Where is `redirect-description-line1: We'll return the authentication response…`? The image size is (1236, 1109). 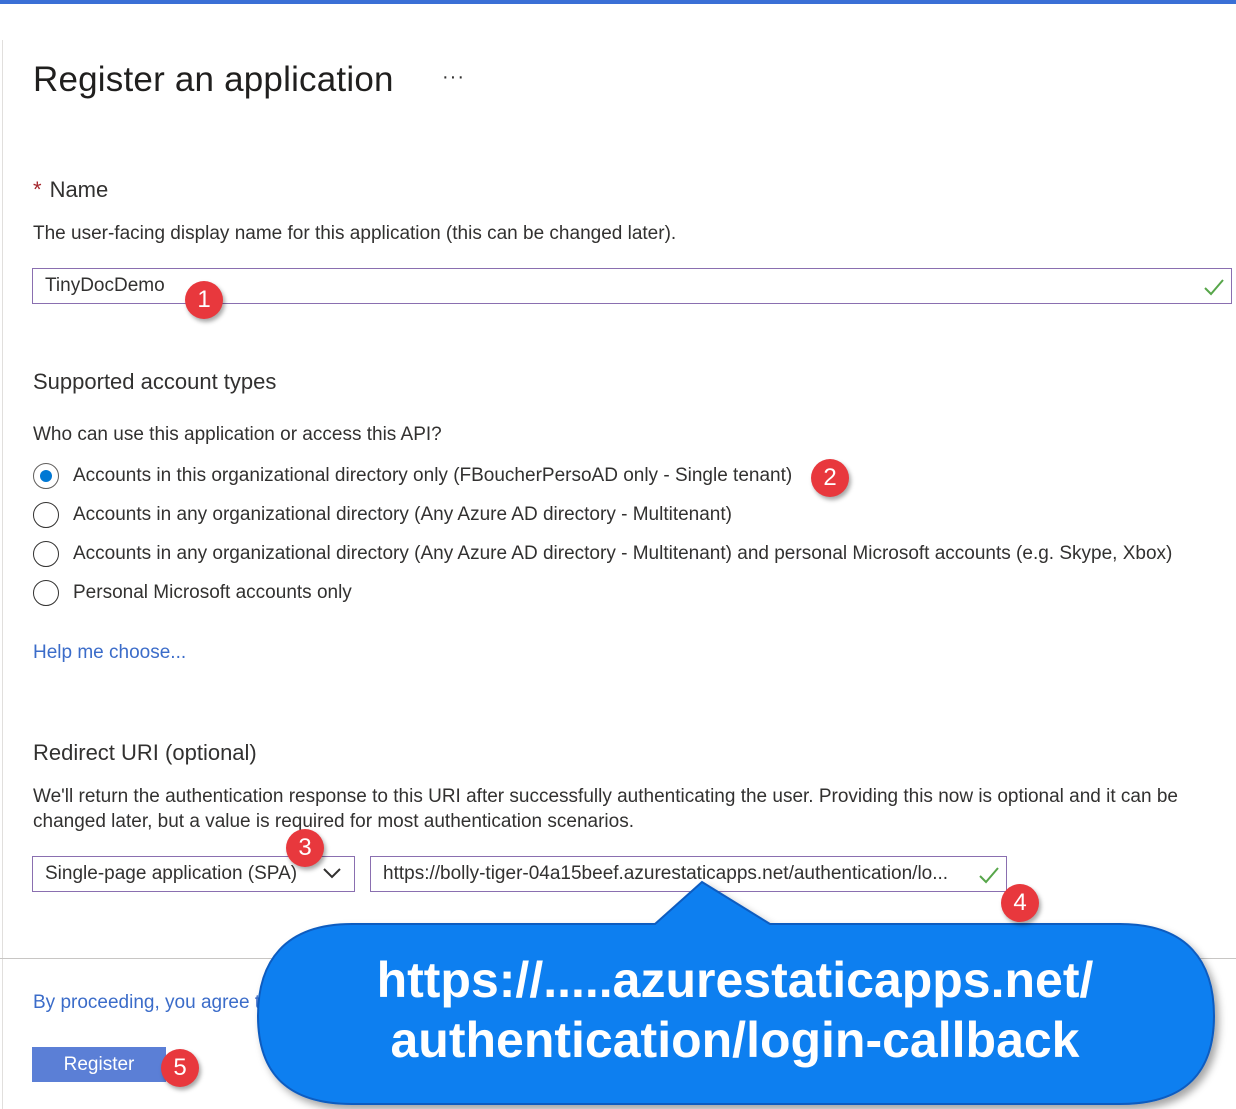
redirect-description-line1: We'll return the authentication response… is located at coordinates (605, 796).